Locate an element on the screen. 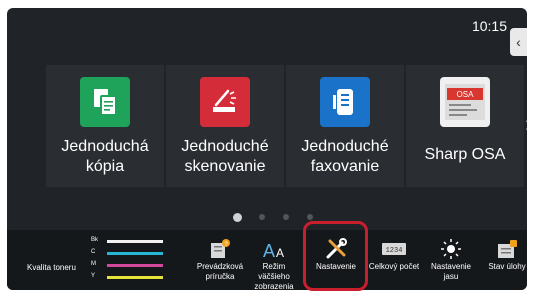 Image resolution: width=549 pixels, height=297 pixels. manual-label: Prevádzková príručka is located at coordinates (220, 271).